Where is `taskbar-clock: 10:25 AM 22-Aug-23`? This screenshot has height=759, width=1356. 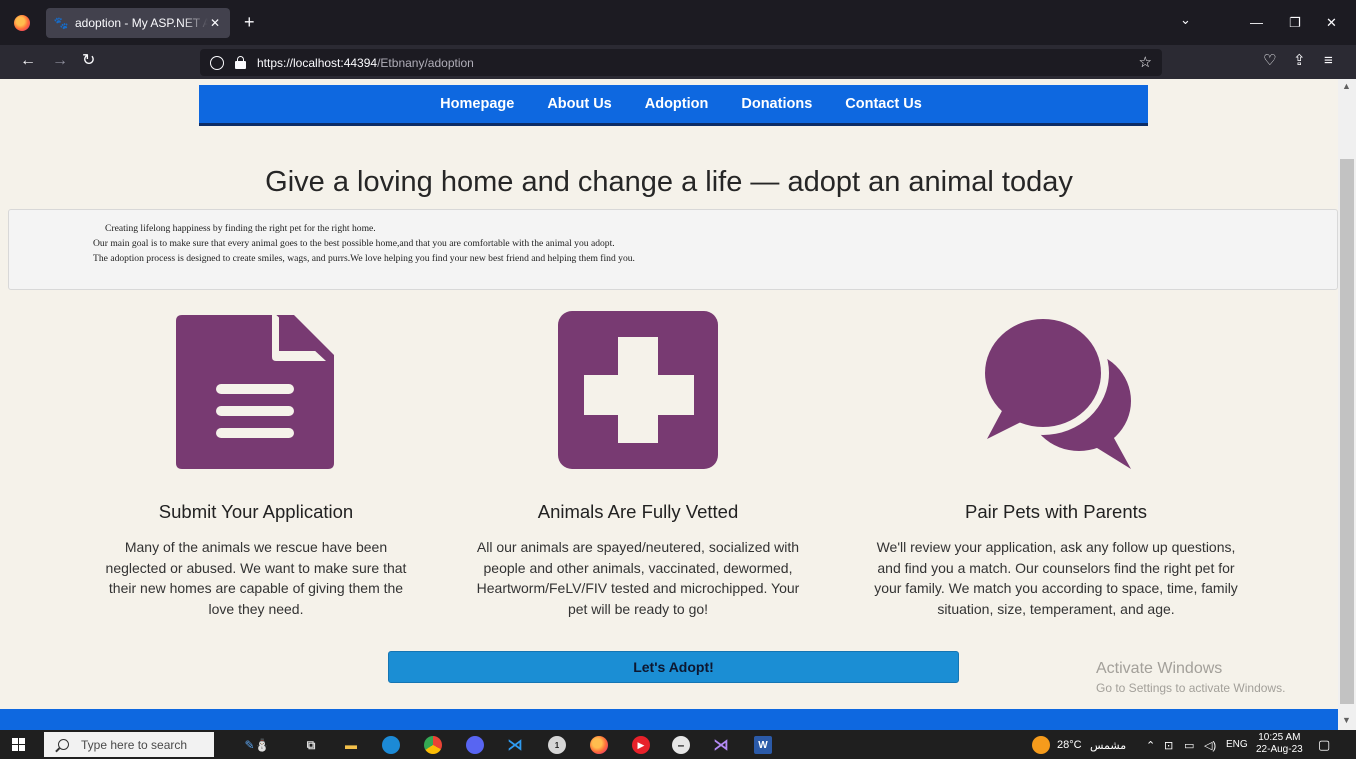 taskbar-clock: 10:25 AM 22-Aug-23 is located at coordinates (1279, 744).